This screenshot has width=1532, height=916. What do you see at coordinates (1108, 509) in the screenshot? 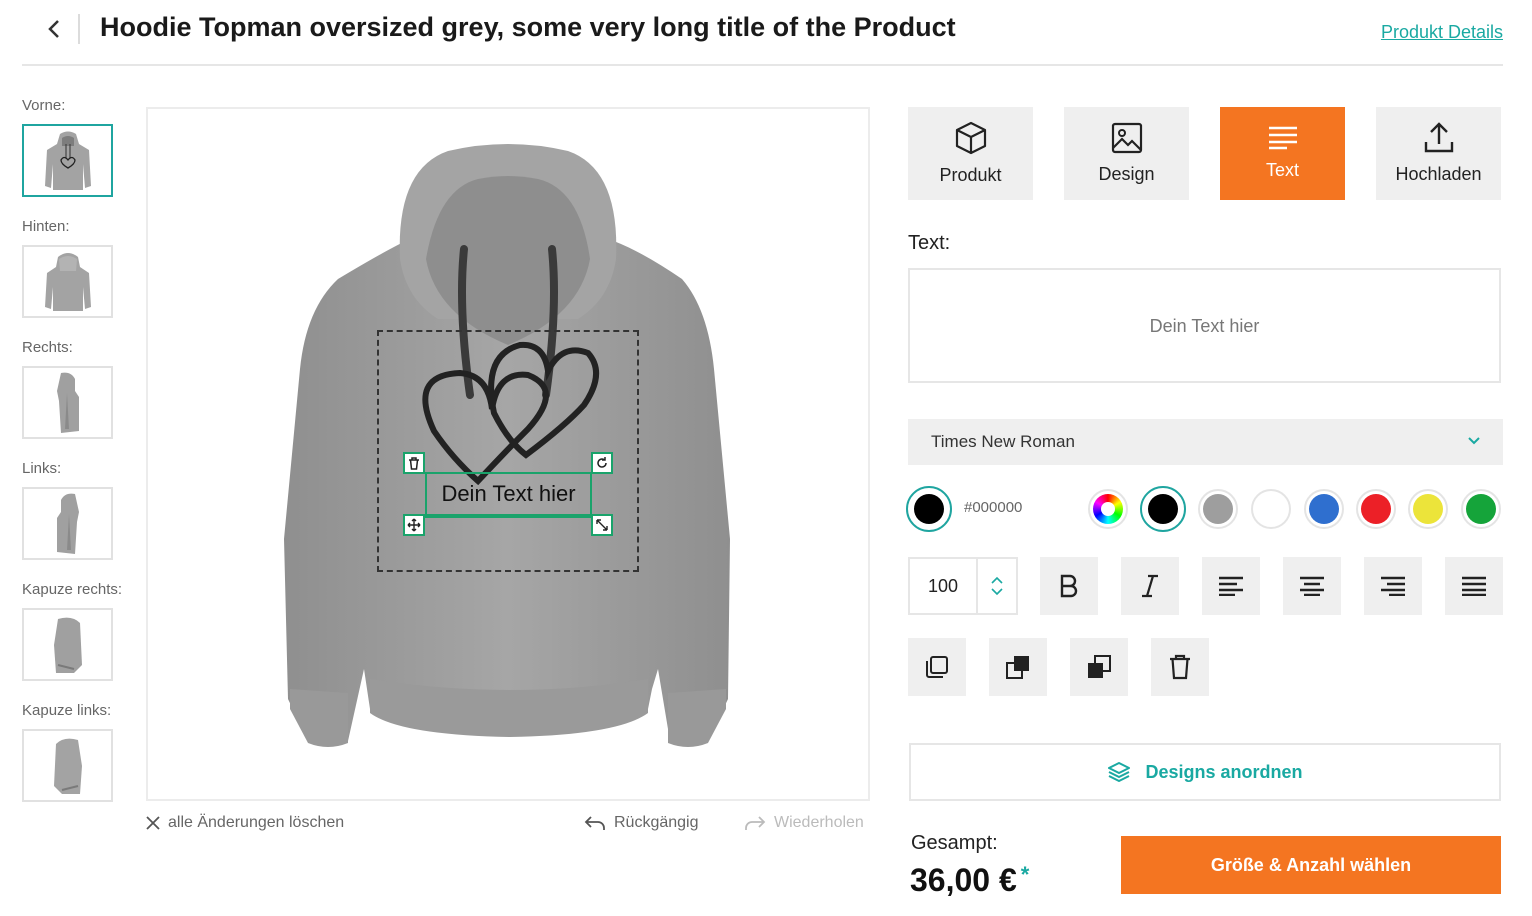
I see `color-swatch-rainbow` at bounding box center [1108, 509].